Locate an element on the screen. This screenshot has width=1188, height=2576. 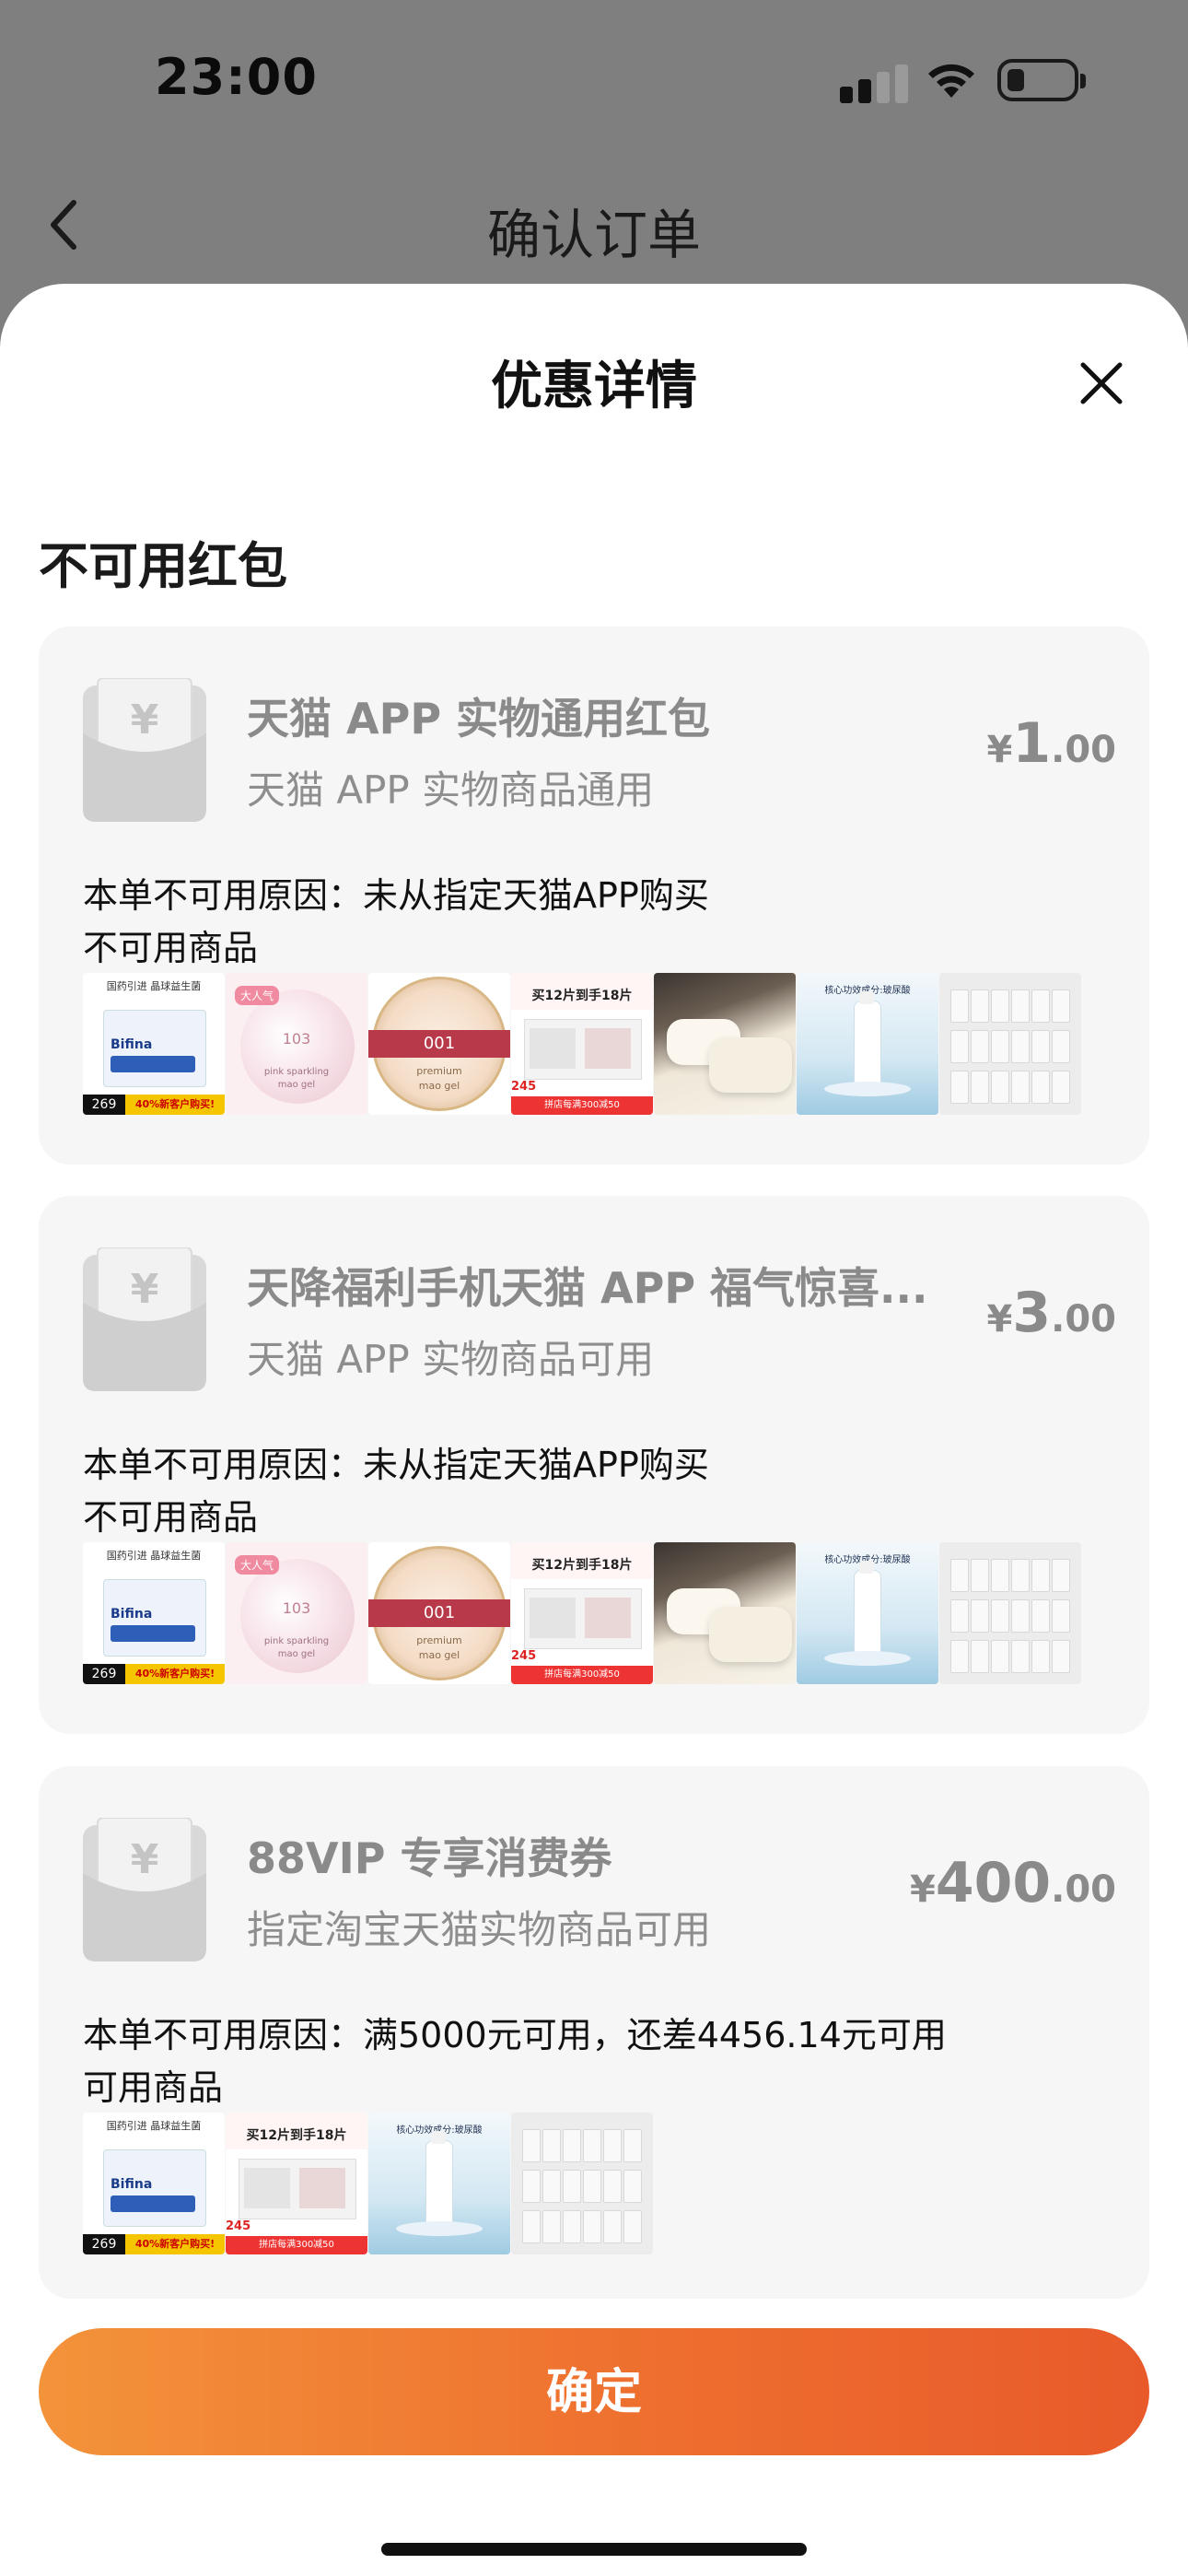
amount-integer: 400 is located at coordinates (993, 1883).